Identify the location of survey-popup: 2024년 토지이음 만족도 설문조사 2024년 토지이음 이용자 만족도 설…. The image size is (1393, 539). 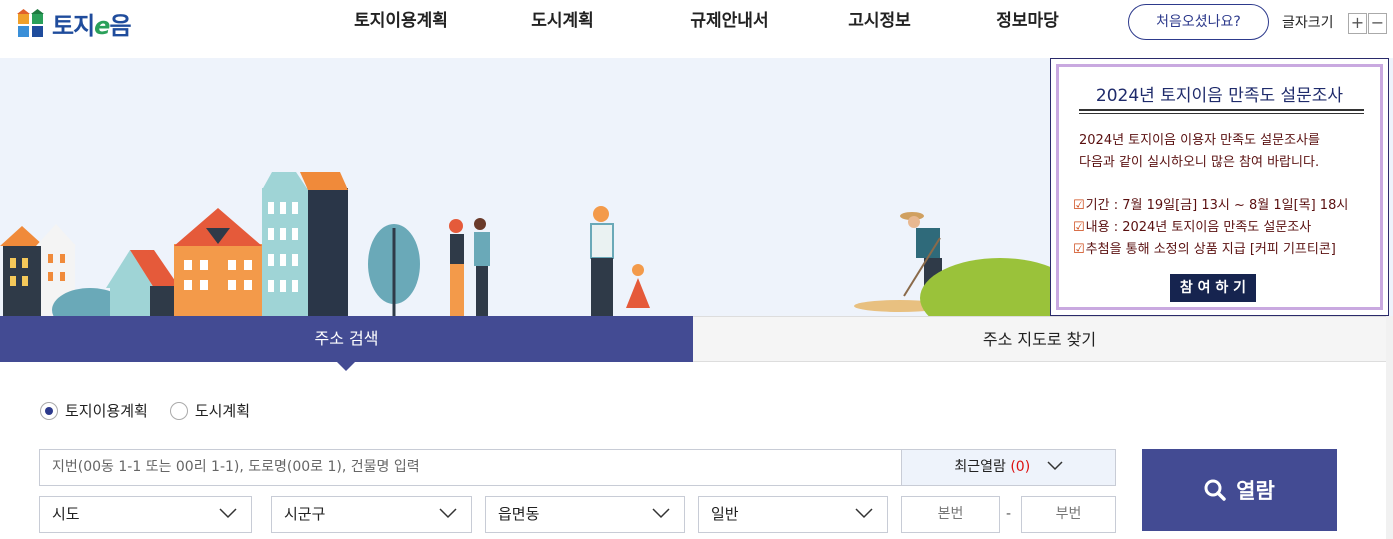
(1219, 187).